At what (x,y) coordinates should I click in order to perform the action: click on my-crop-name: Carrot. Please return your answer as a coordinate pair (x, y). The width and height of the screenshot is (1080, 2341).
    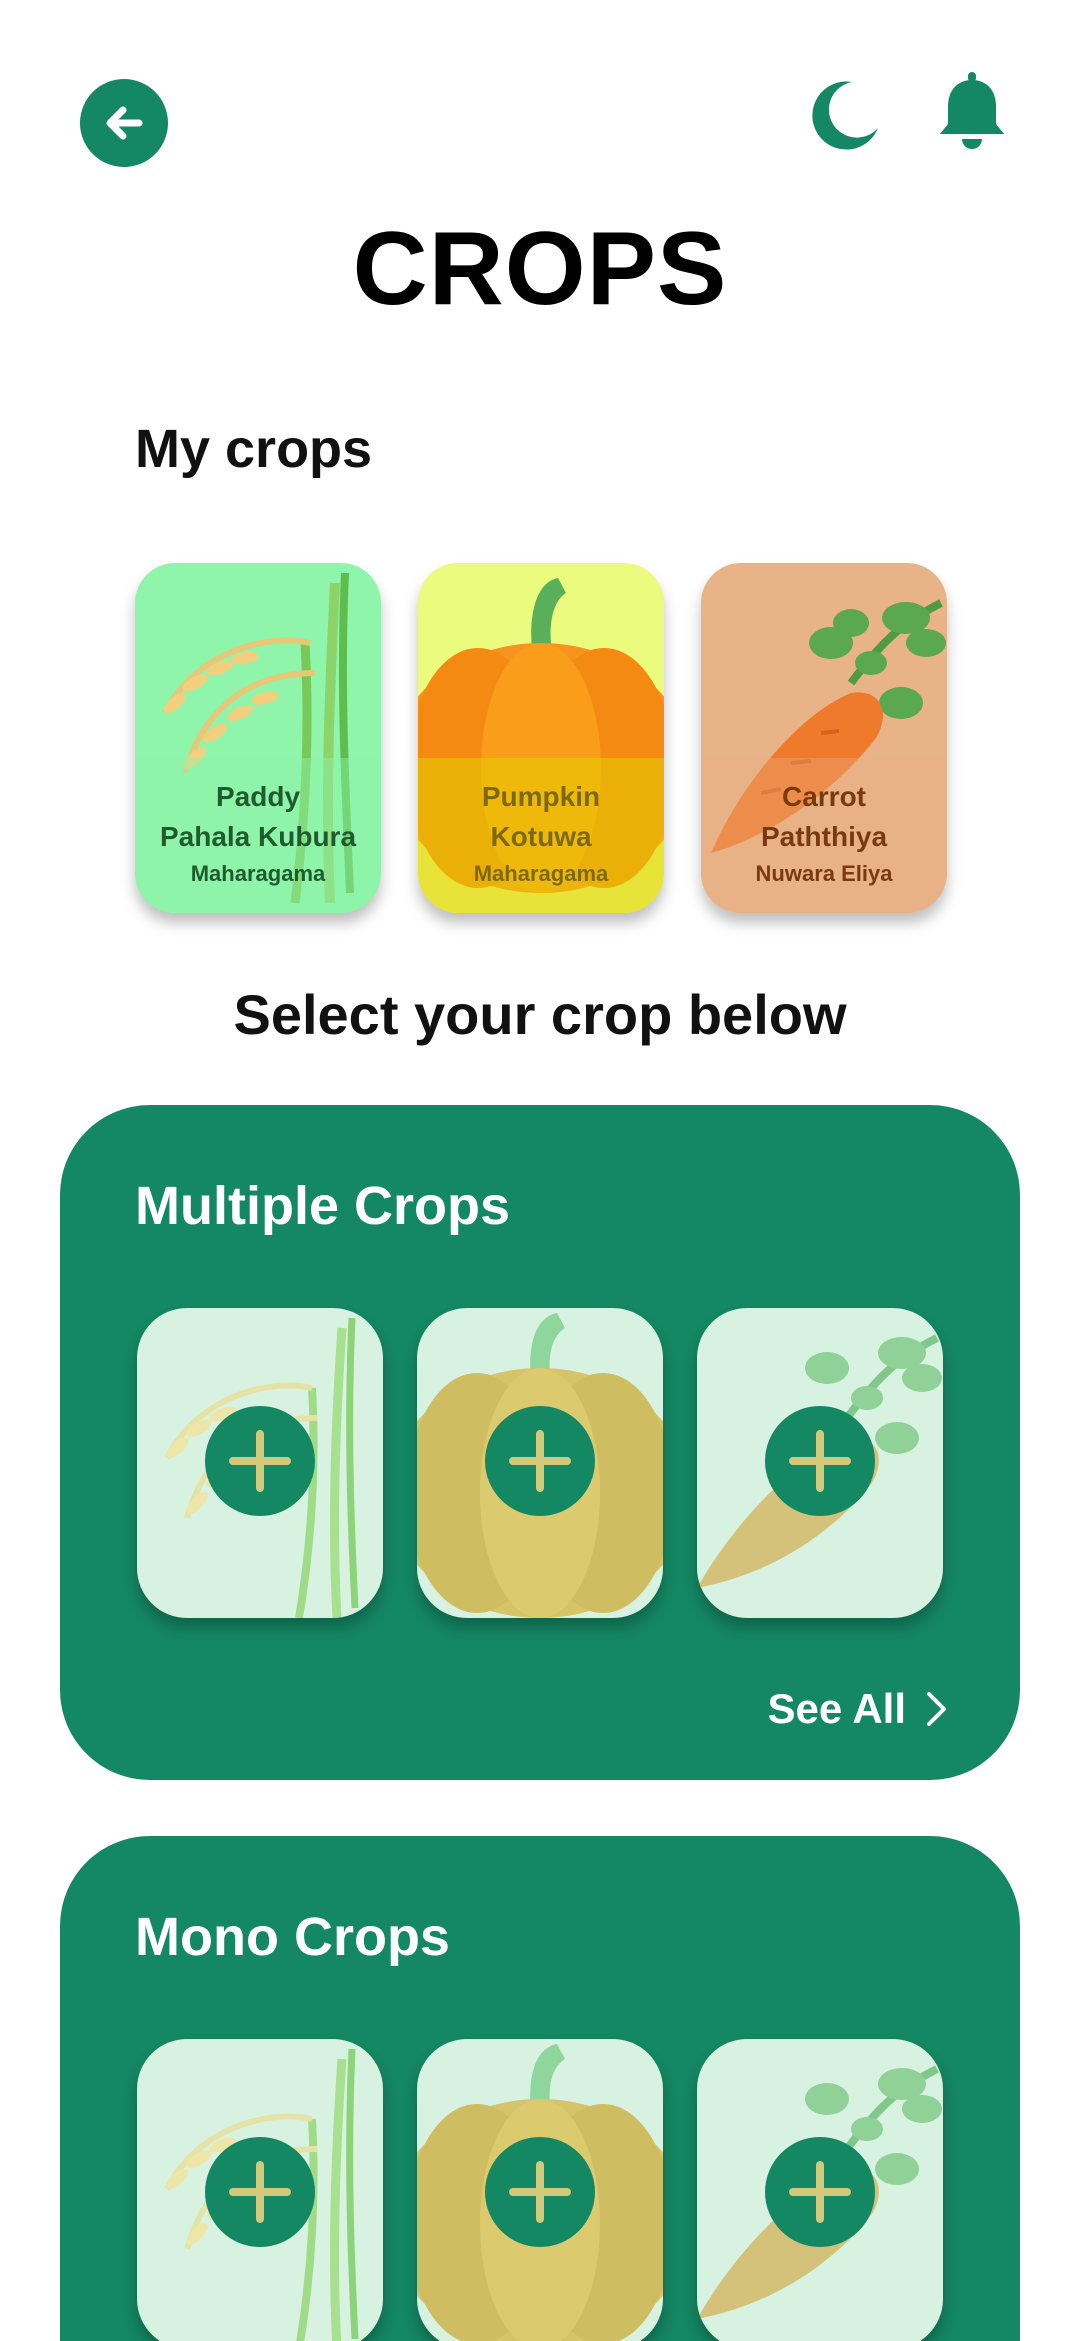
    Looking at the image, I should click on (823, 796).